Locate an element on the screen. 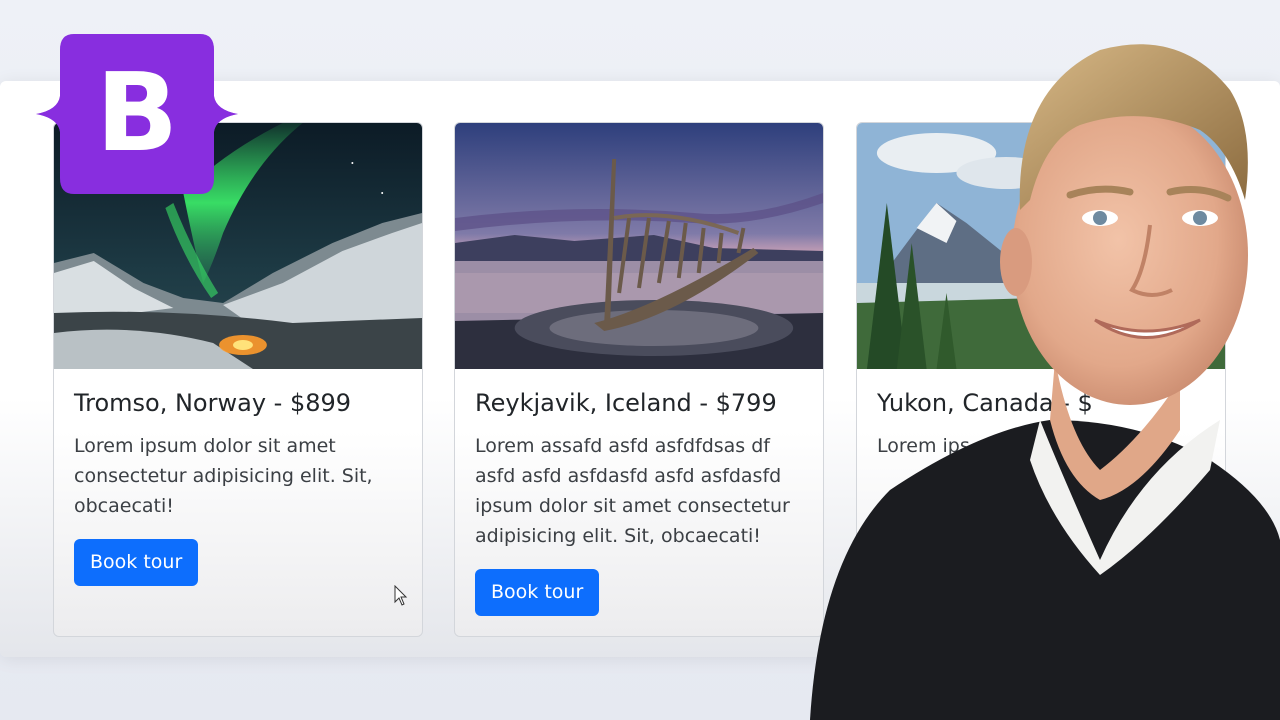  card-title: Tromso, Norway - $899 is located at coordinates (213, 403).